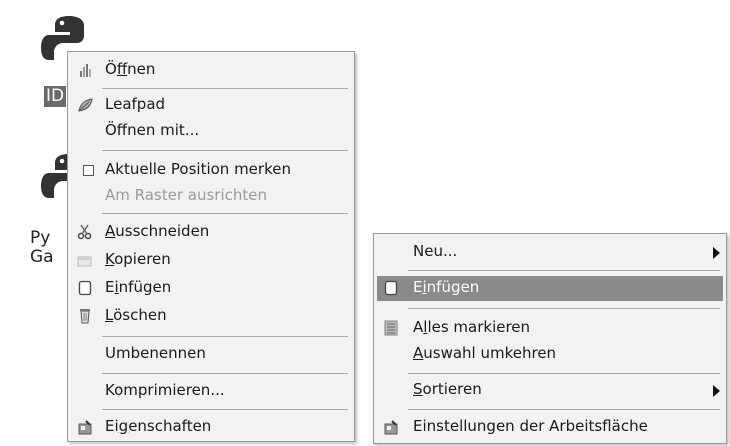 Image resolution: width=730 pixels, height=446 pixels. Describe the element at coordinates (84, 232) in the screenshot. I see `scissors-icon` at that location.